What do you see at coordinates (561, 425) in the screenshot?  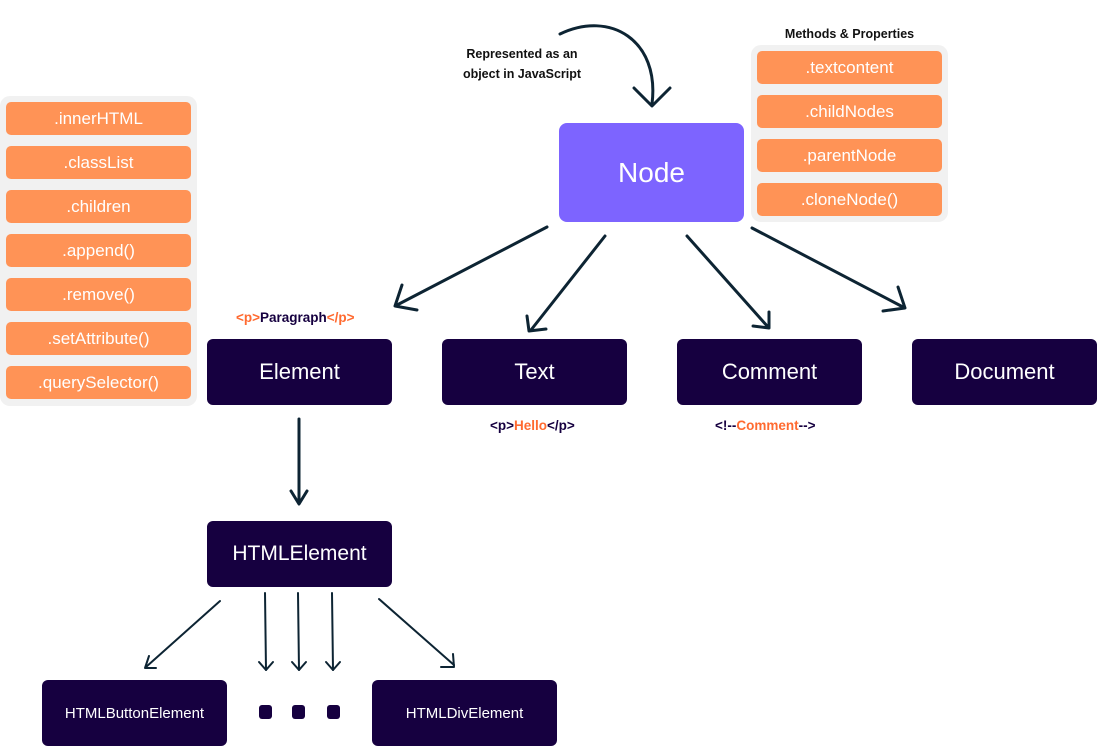 I see `text-example-close: </p>` at bounding box center [561, 425].